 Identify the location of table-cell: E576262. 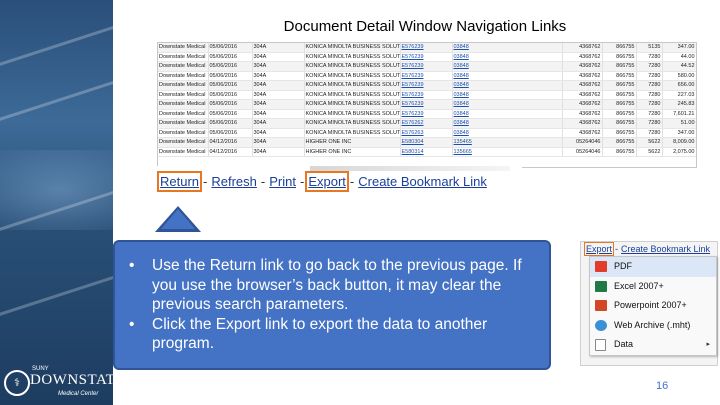
(426, 123).